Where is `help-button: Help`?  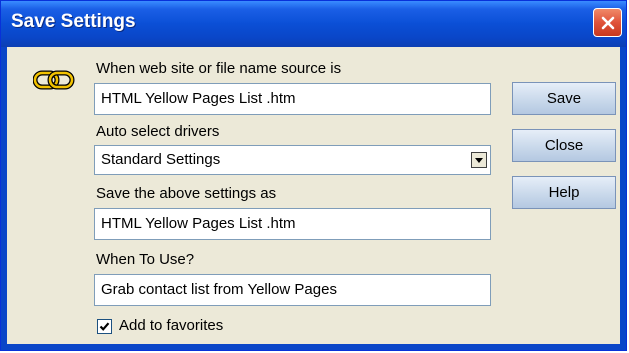 help-button: Help is located at coordinates (564, 192).